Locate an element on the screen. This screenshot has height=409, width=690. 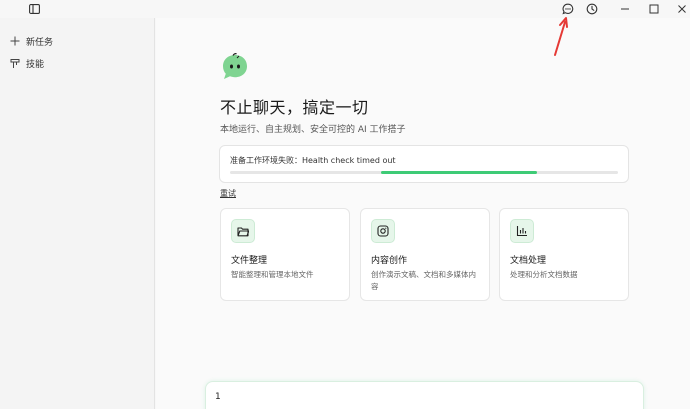
card-title: 内容创作 is located at coordinates (389, 261).